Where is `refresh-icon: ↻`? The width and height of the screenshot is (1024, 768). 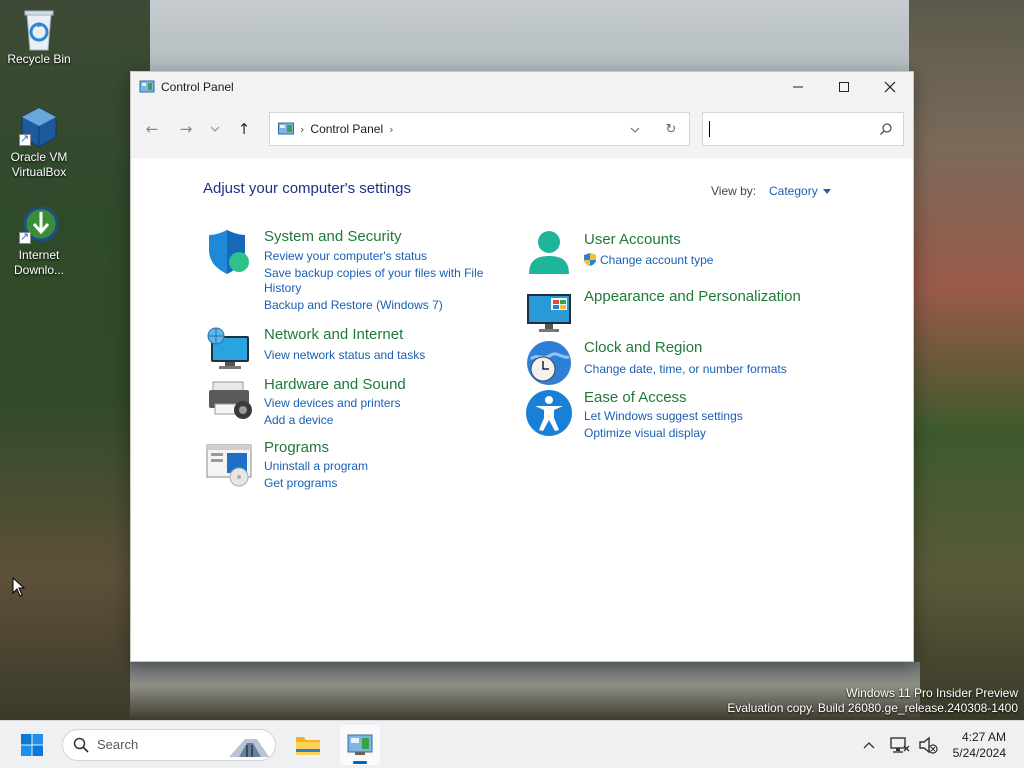 refresh-icon: ↻ is located at coordinates (671, 129).